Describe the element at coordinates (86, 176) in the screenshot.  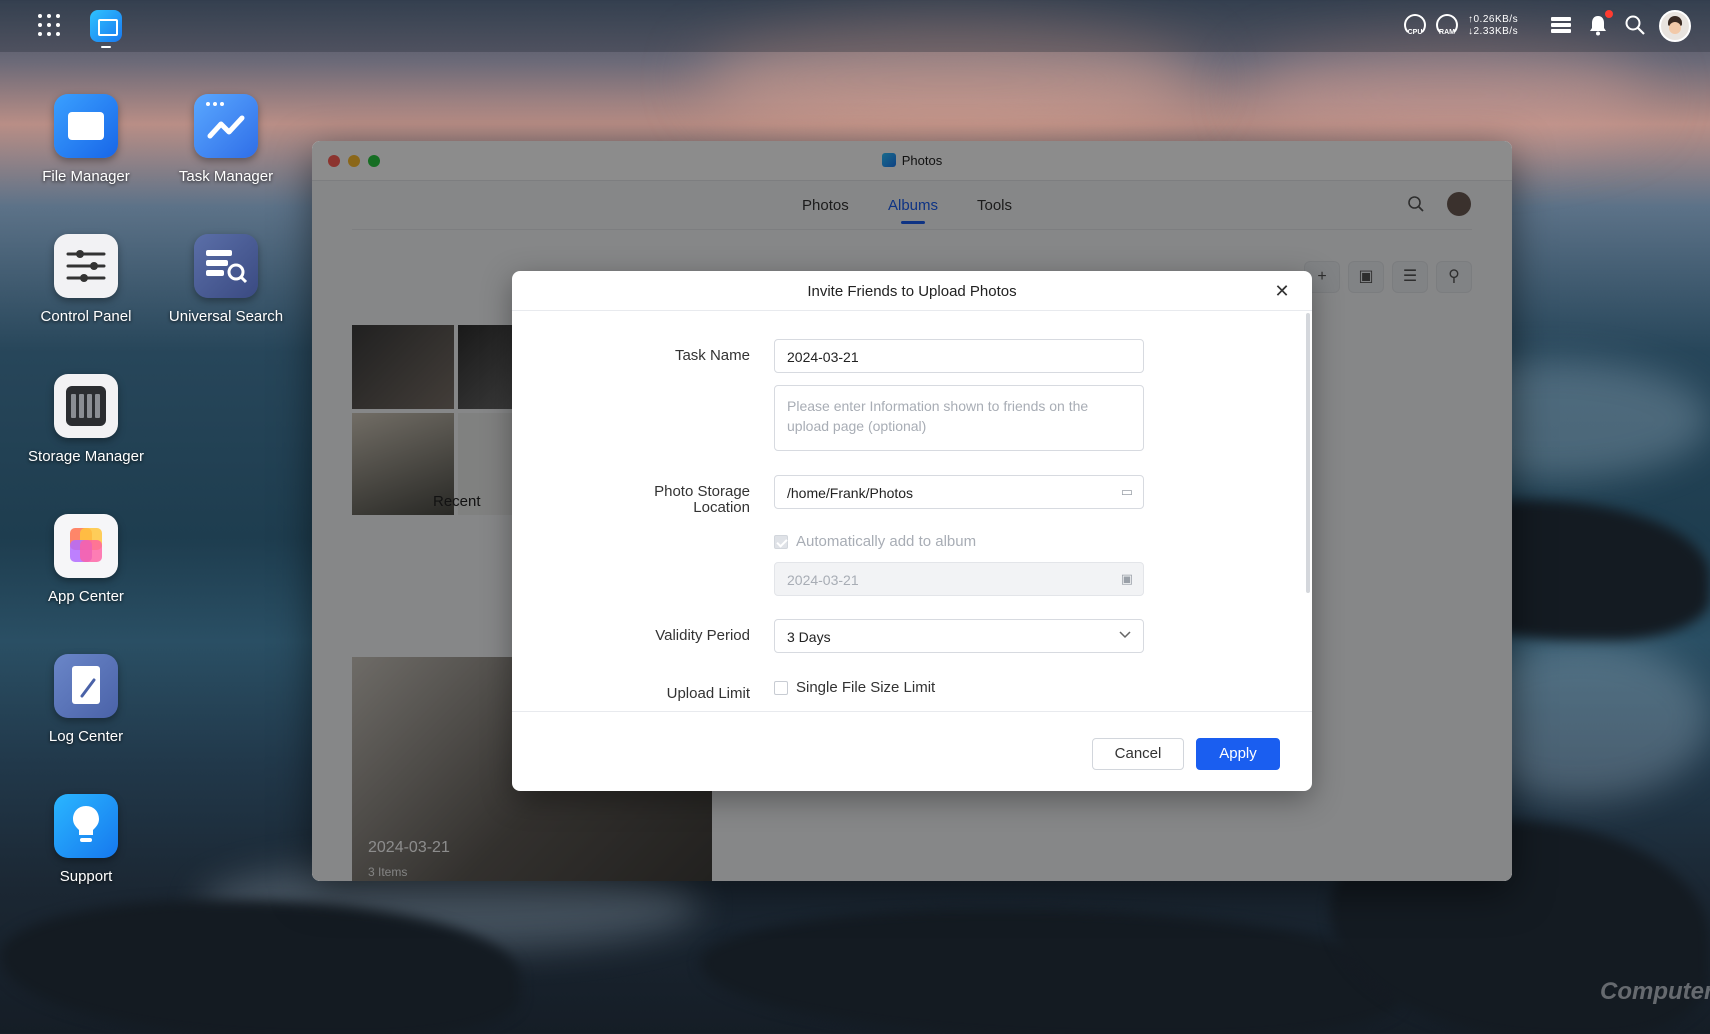
I see `desktop-icon-label: File Manager` at that location.